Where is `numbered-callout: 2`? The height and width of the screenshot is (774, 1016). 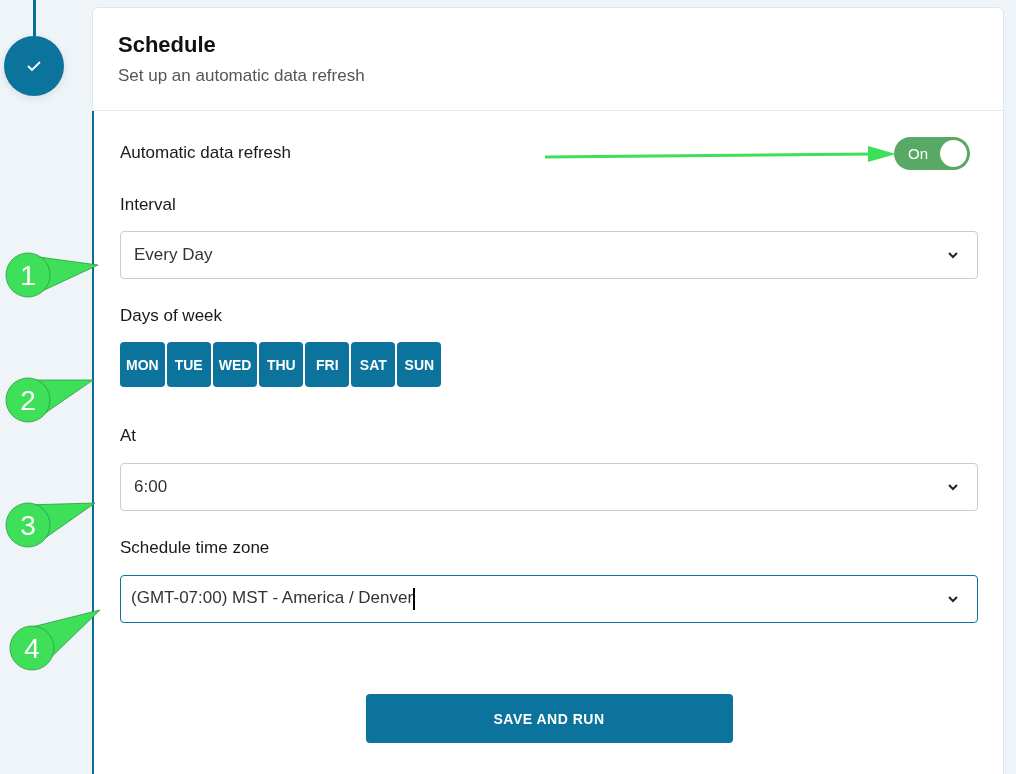
numbered-callout: 2 is located at coordinates (49, 400).